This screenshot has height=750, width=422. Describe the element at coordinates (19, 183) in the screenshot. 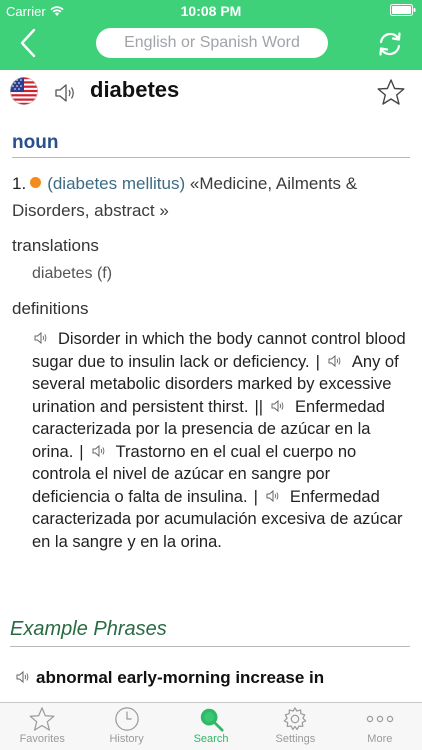

I see `sense-number: 1.` at that location.